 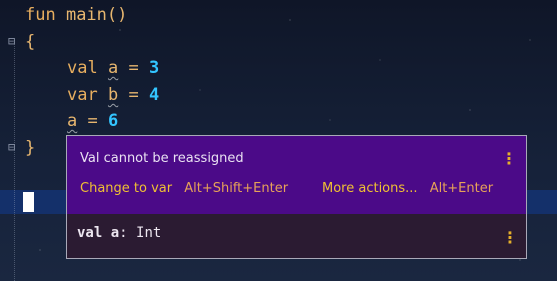 I want to click on fold-open-icon: ⊟, so click(x=14, y=41).